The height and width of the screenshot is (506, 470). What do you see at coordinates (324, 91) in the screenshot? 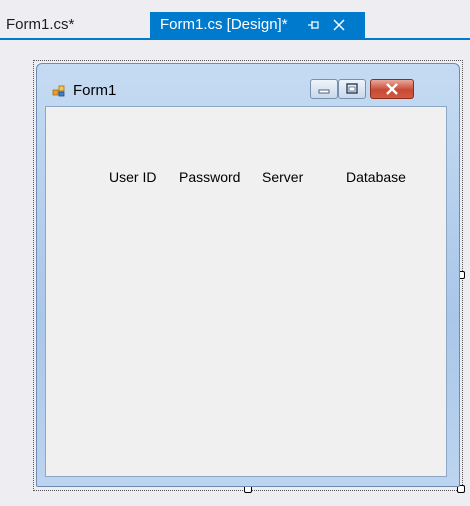
I see `minimize-icon` at bounding box center [324, 91].